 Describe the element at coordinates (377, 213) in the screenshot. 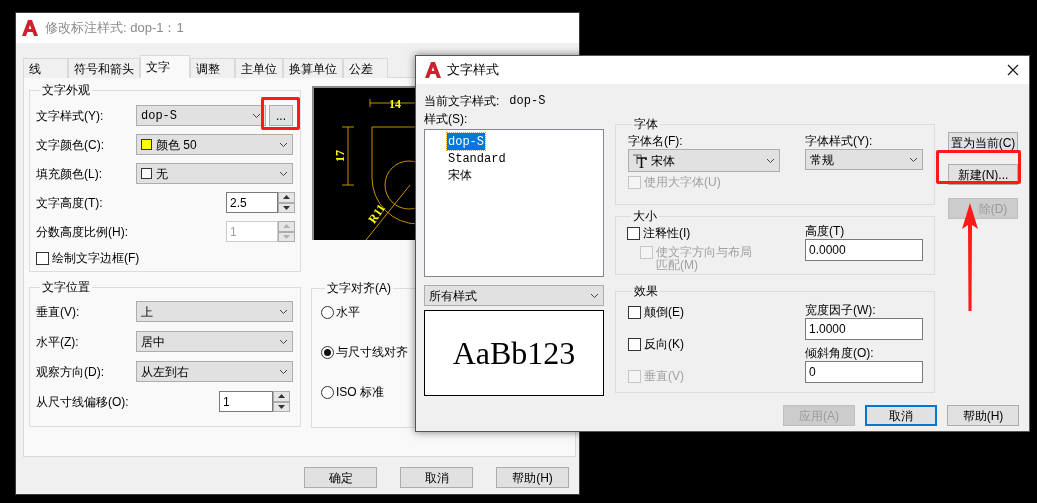

I see `dimension-label: R11` at that location.